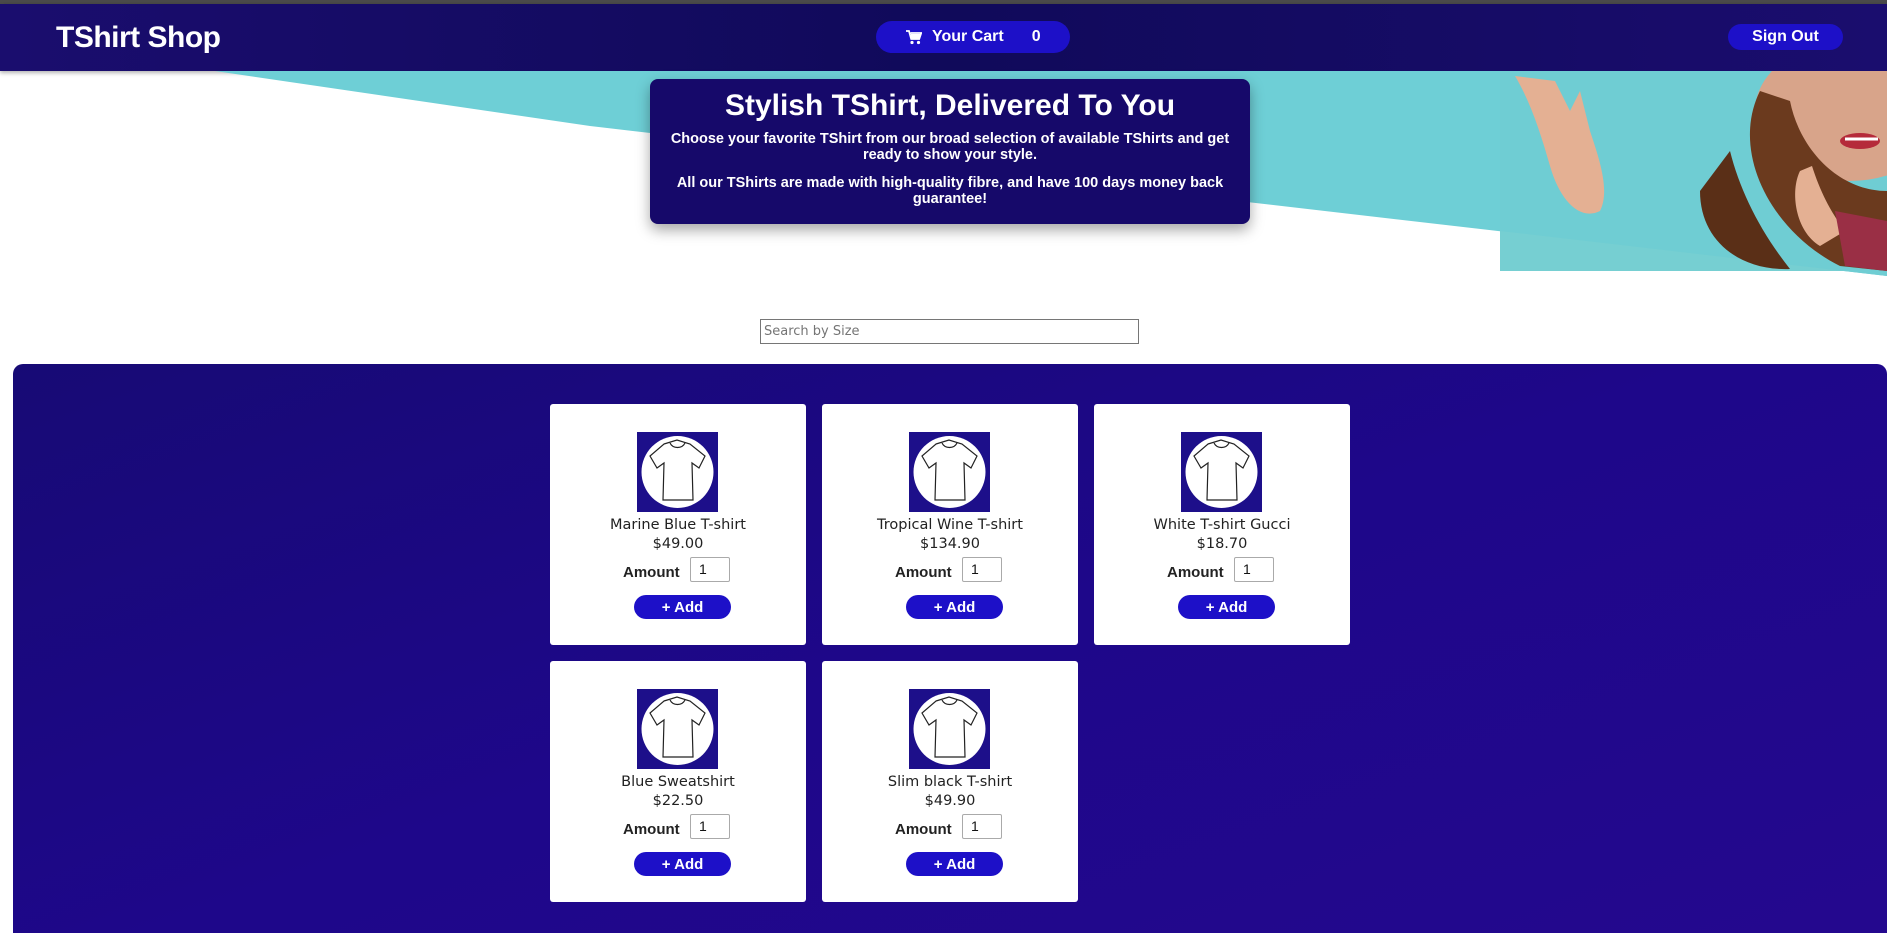 This screenshot has height=933, width=1887. Describe the element at coordinates (138, 38) in the screenshot. I see `brand-logo: TShirt Shop` at that location.